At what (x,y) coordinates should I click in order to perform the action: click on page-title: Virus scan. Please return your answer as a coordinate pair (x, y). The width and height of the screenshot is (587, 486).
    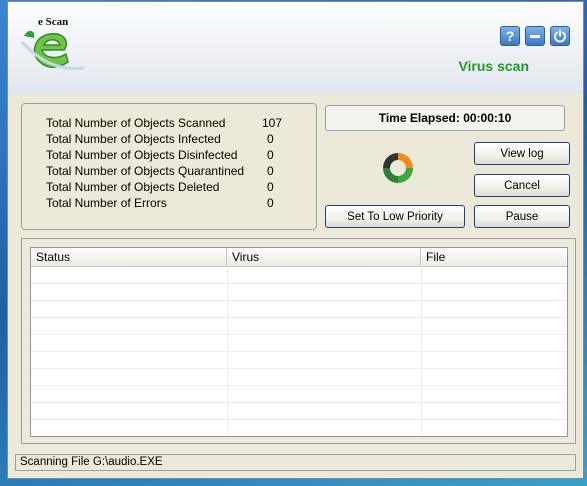
    Looking at the image, I should click on (493, 66).